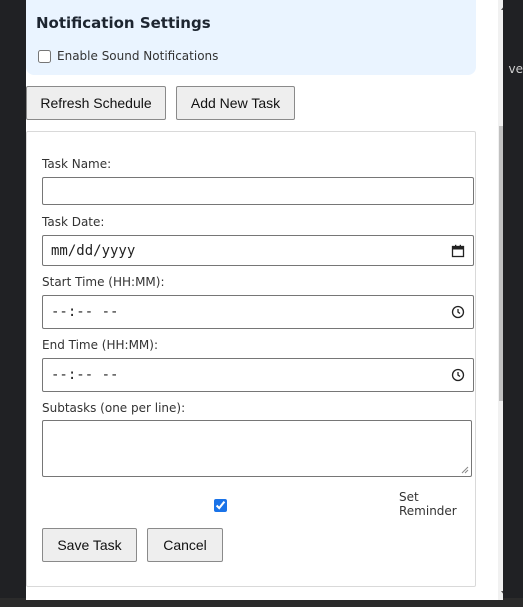  I want to click on sound-notifications-label: Enable Sound Notifications, so click(137, 56).